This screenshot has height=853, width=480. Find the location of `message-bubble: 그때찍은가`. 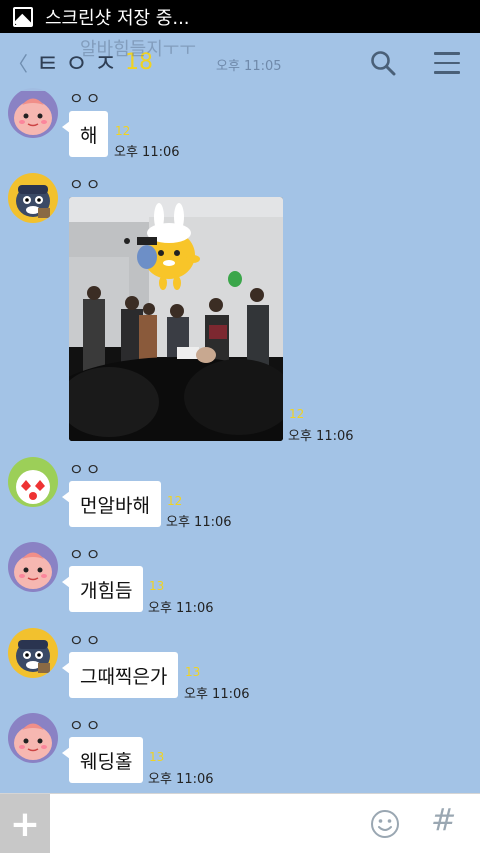

message-bubble: 그때찍은가 is located at coordinates (120, 675).